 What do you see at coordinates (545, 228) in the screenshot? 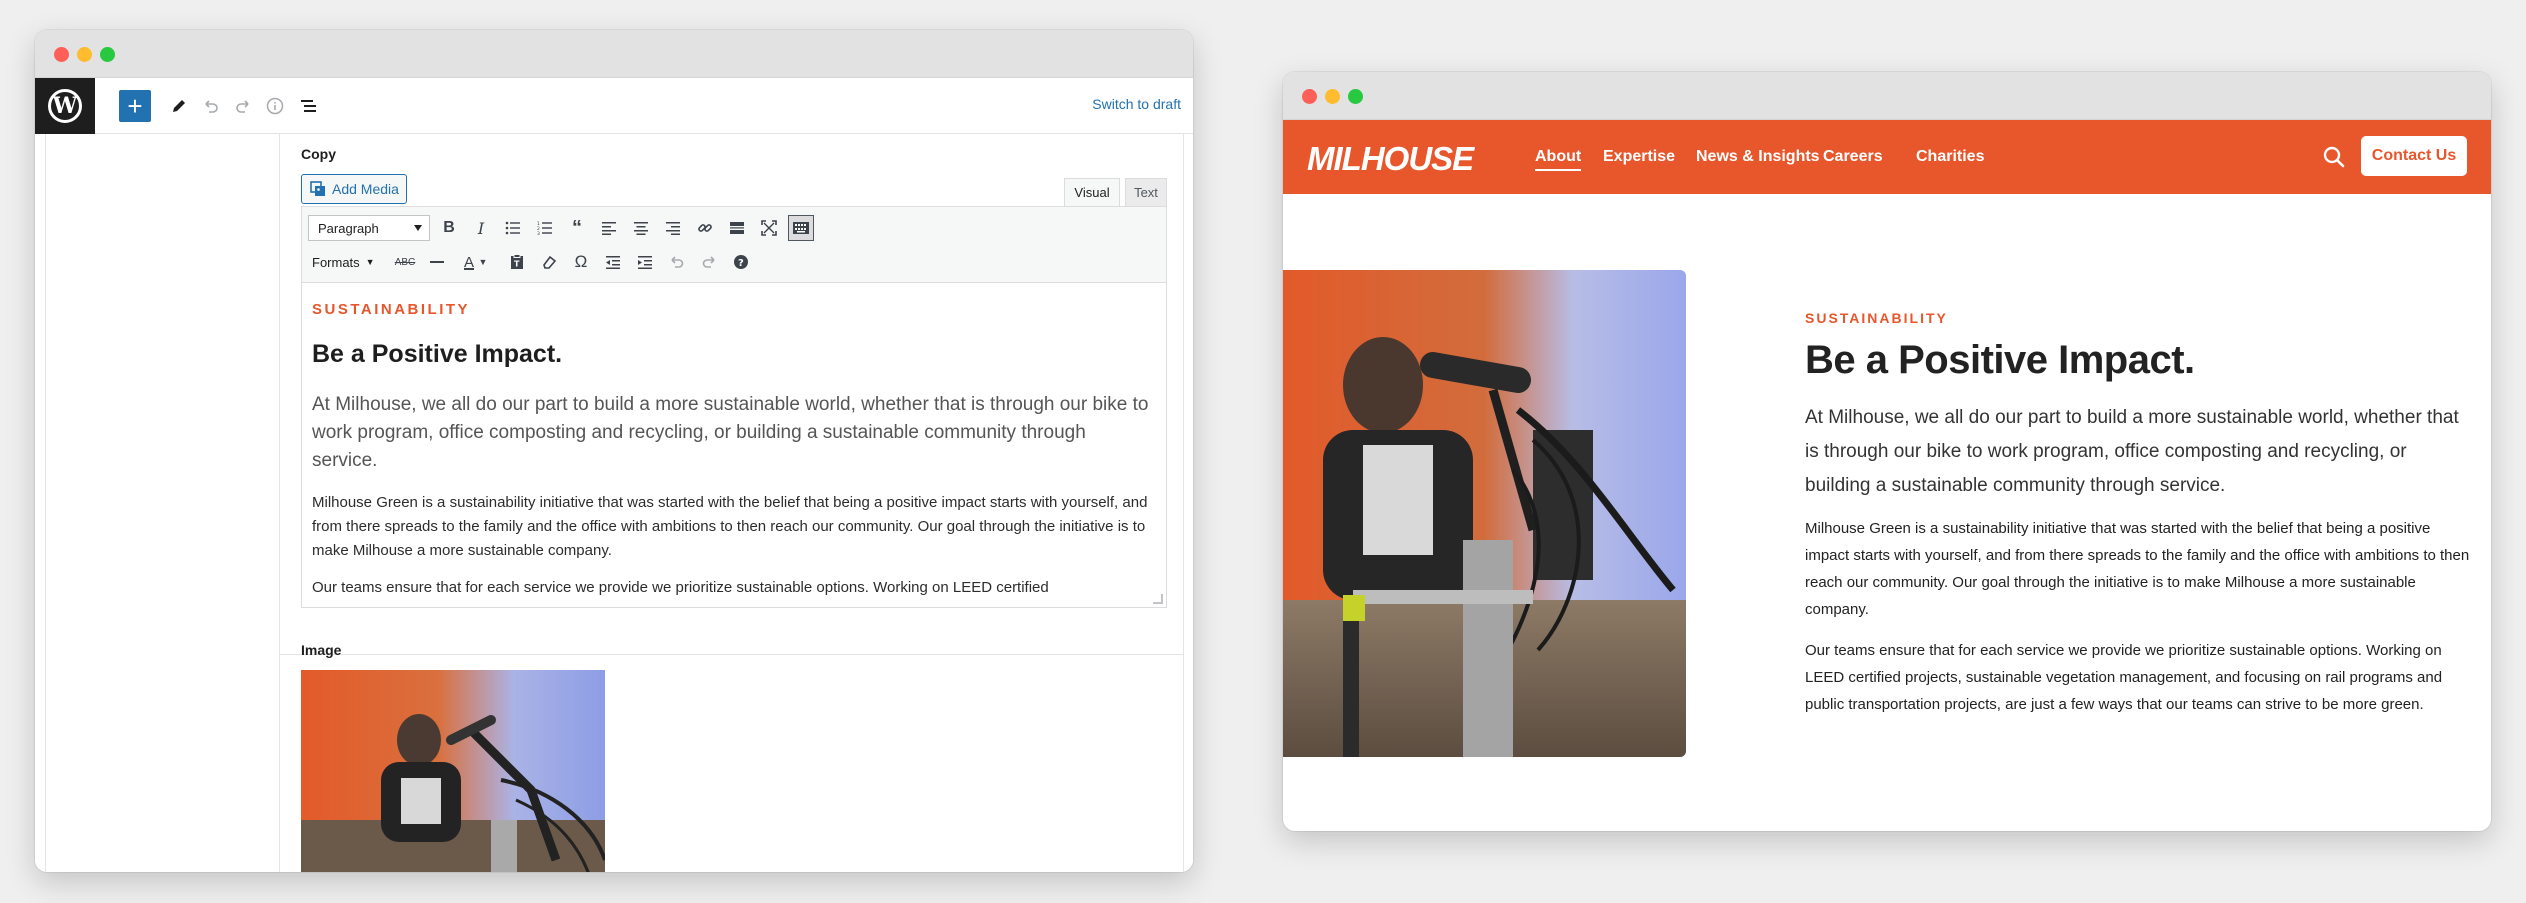
I see `numbered-list-icon: 123` at bounding box center [545, 228].